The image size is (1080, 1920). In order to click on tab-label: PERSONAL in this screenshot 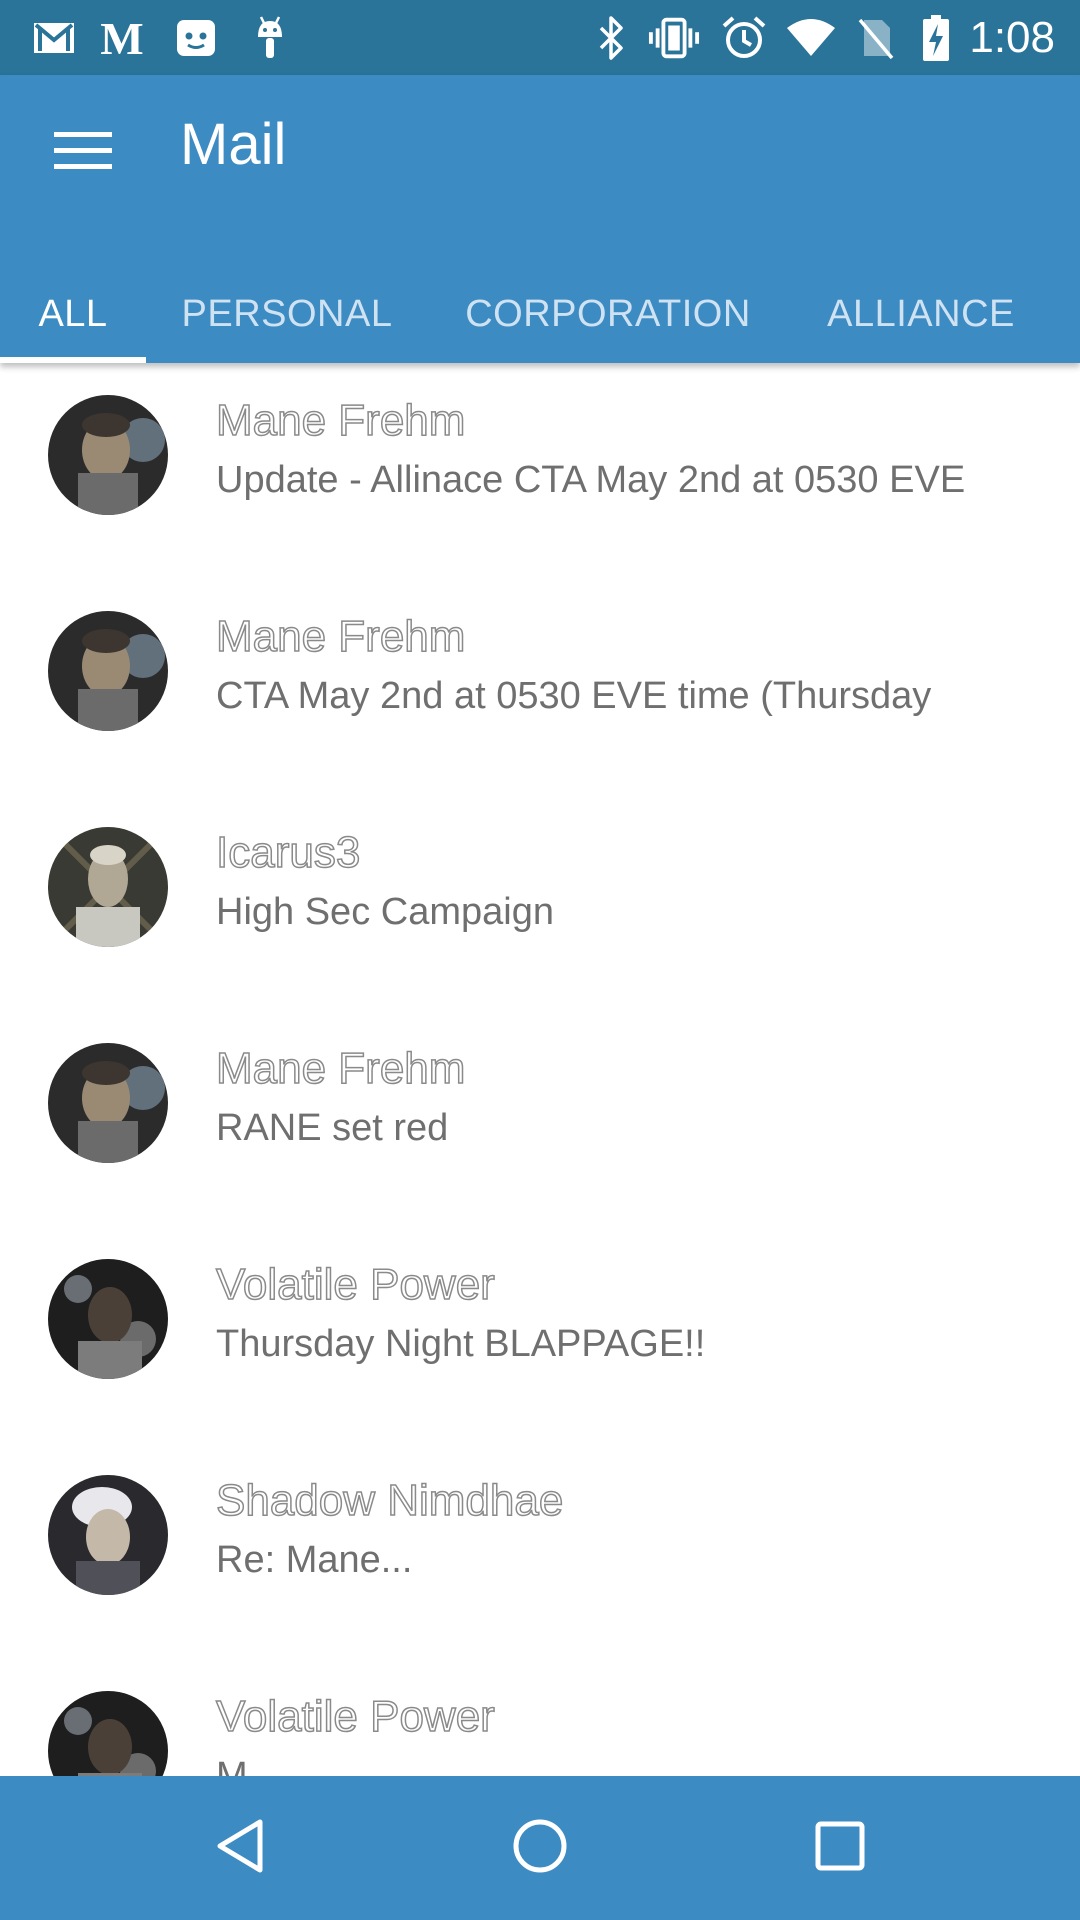, I will do `click(287, 313)`.